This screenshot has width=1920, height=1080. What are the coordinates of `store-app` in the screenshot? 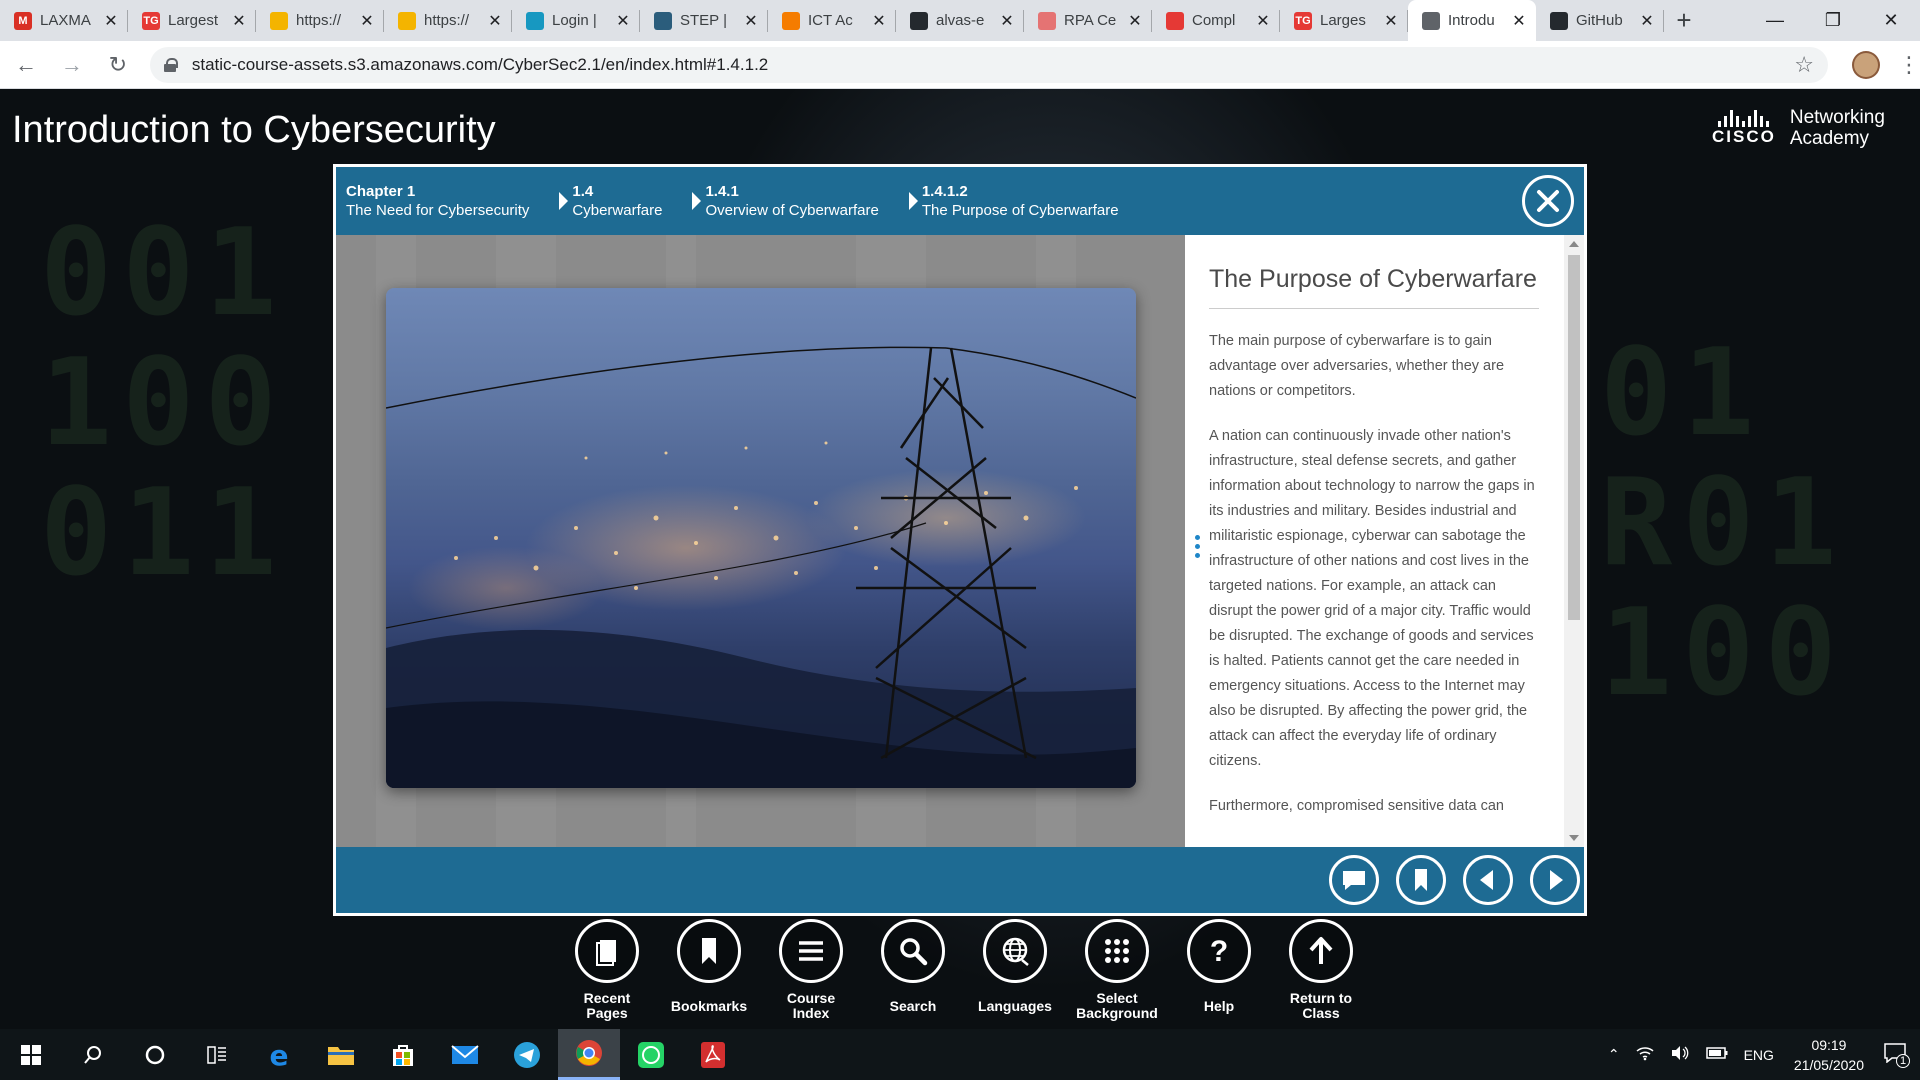 It's located at (403, 1054).